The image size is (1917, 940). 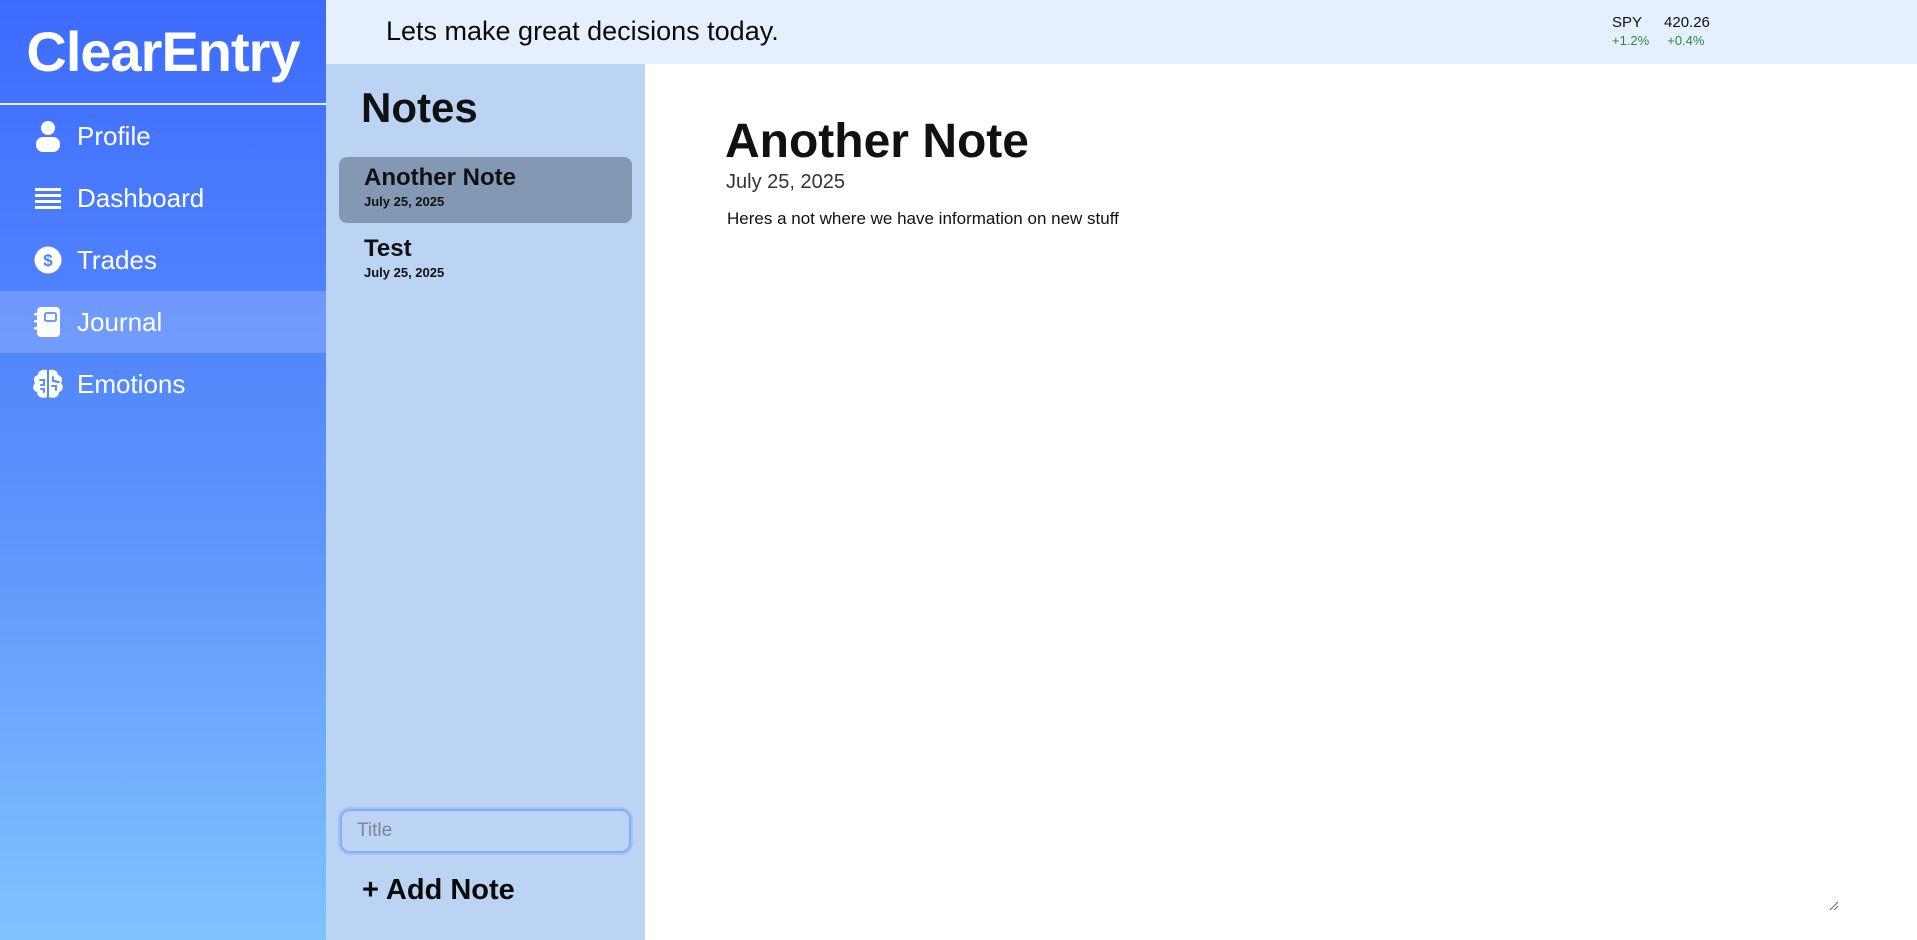 I want to click on resize-handle-icon, so click(x=1833, y=905).